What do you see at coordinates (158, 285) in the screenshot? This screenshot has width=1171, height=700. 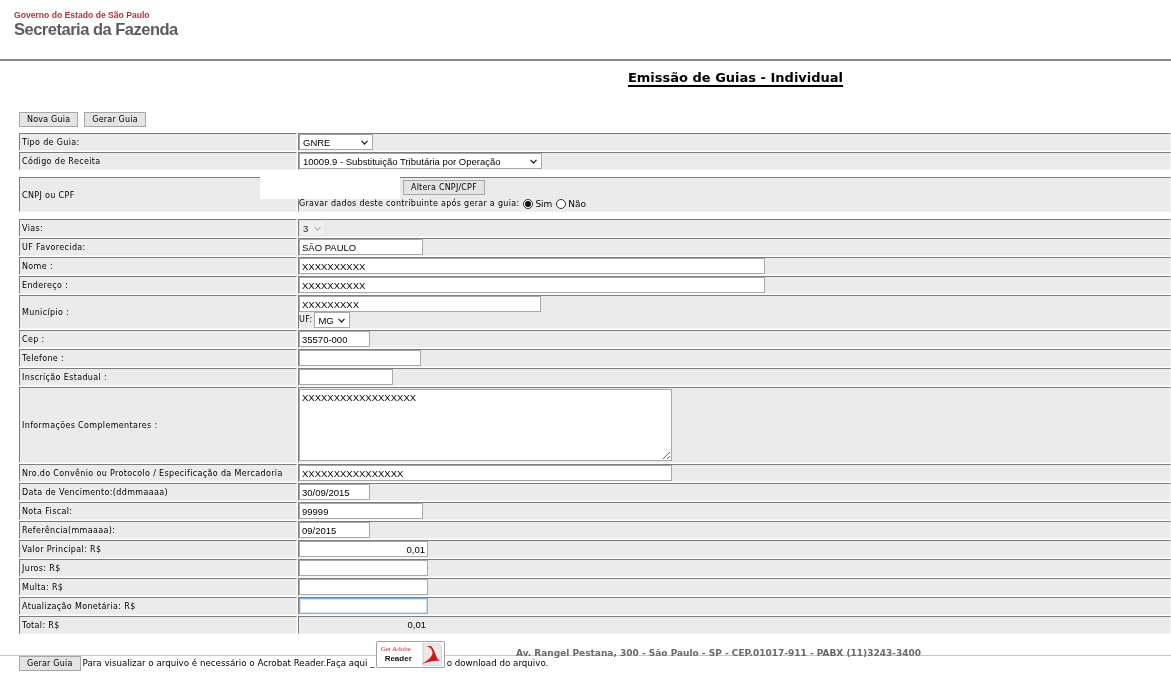 I see `field-label: Endereço :` at bounding box center [158, 285].